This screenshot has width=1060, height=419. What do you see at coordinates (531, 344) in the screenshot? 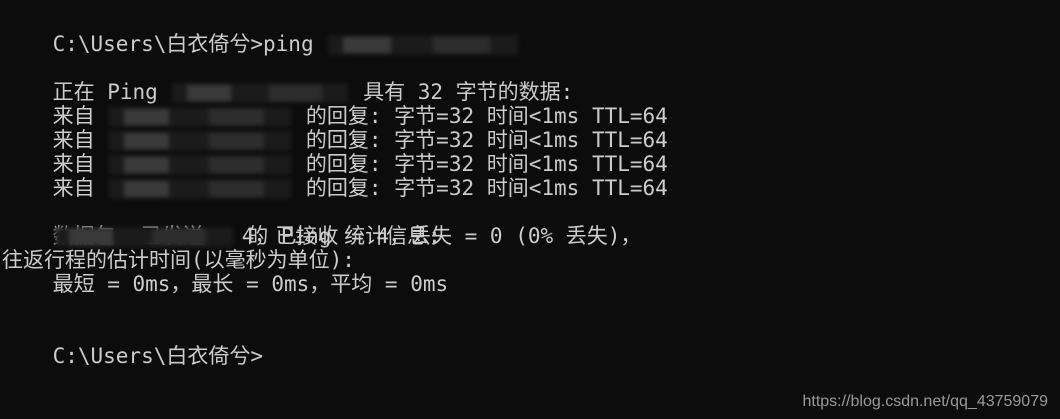
I see `final-prompt-line: C:\Users\白衣倚兮>` at bounding box center [531, 344].